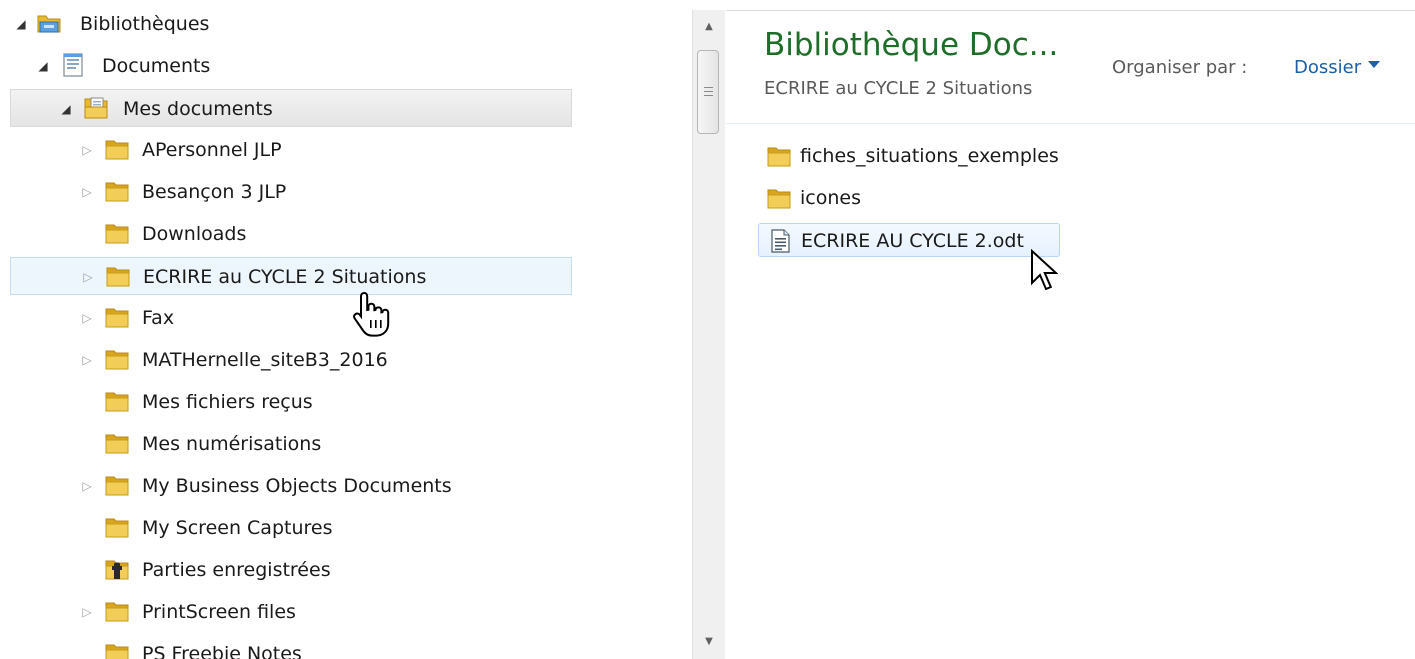 The width and height of the screenshot is (1415, 659). Describe the element at coordinates (708, 334) in the screenshot. I see `tree-scrollbar: ▲ ▼` at that location.